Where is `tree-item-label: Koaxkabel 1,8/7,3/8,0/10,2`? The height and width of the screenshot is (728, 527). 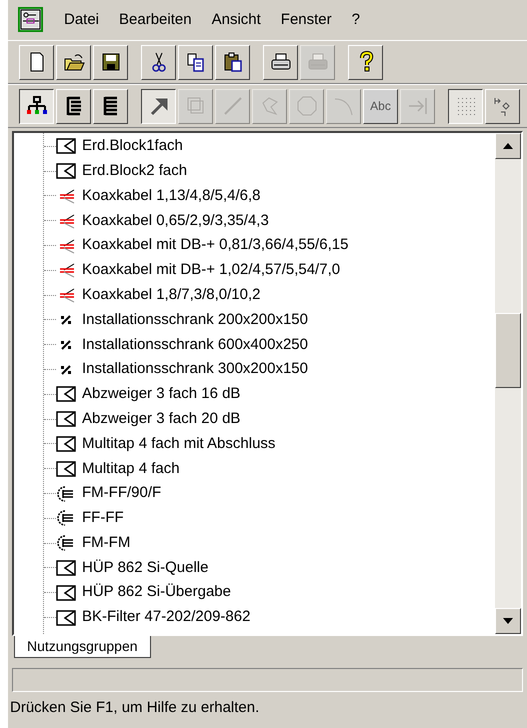
tree-item-label: Koaxkabel 1,8/7,3/8,0/10,2 is located at coordinates (171, 295).